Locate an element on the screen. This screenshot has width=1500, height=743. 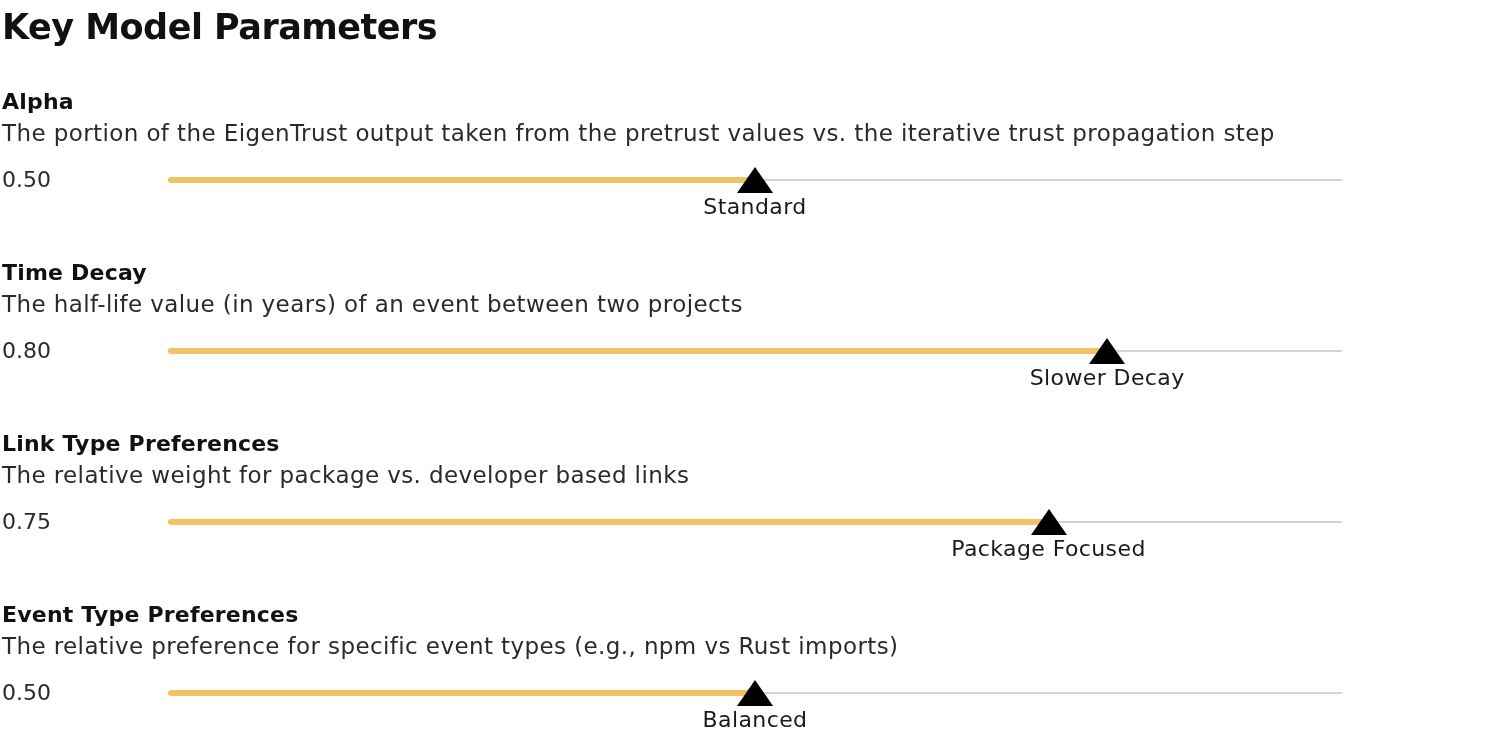
parameter-description: The portion of the EigenTrust output taken from the pretrust values vs. the iterative trust propagation step is located at coordinates (638, 133).